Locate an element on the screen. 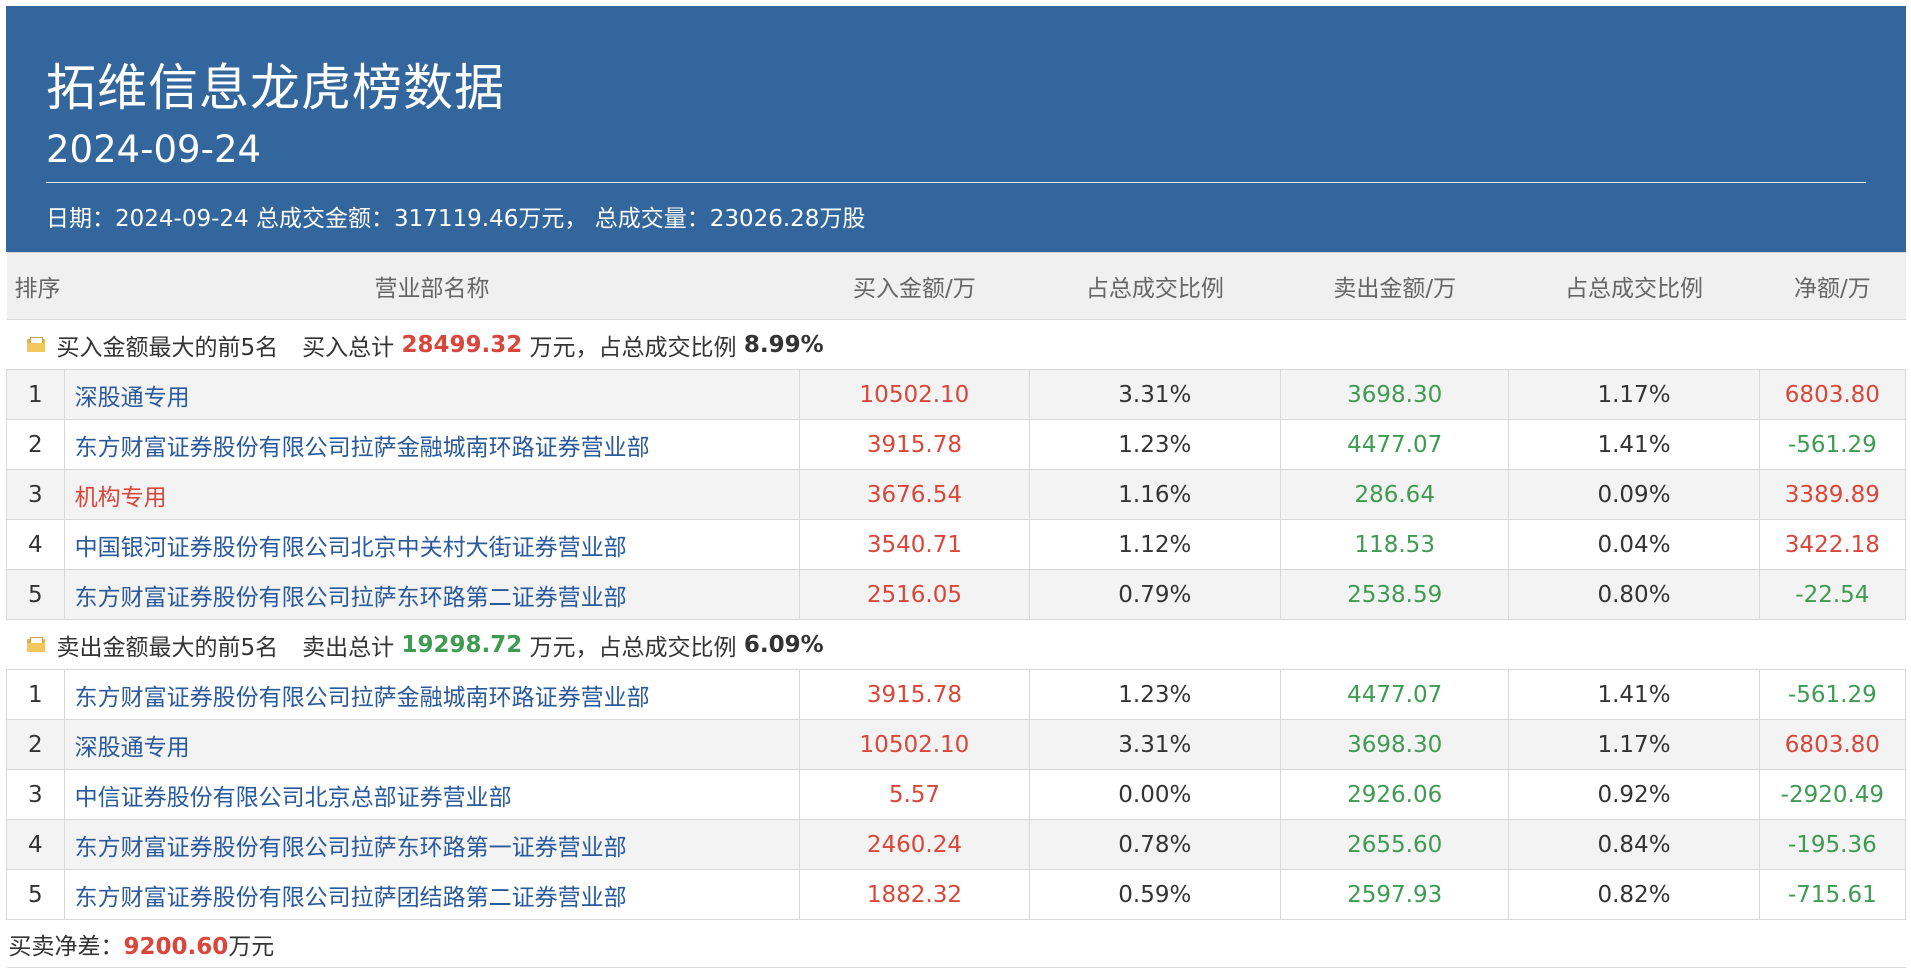 The width and height of the screenshot is (1911, 975). buy-pct: 0.79% is located at coordinates (1155, 594).